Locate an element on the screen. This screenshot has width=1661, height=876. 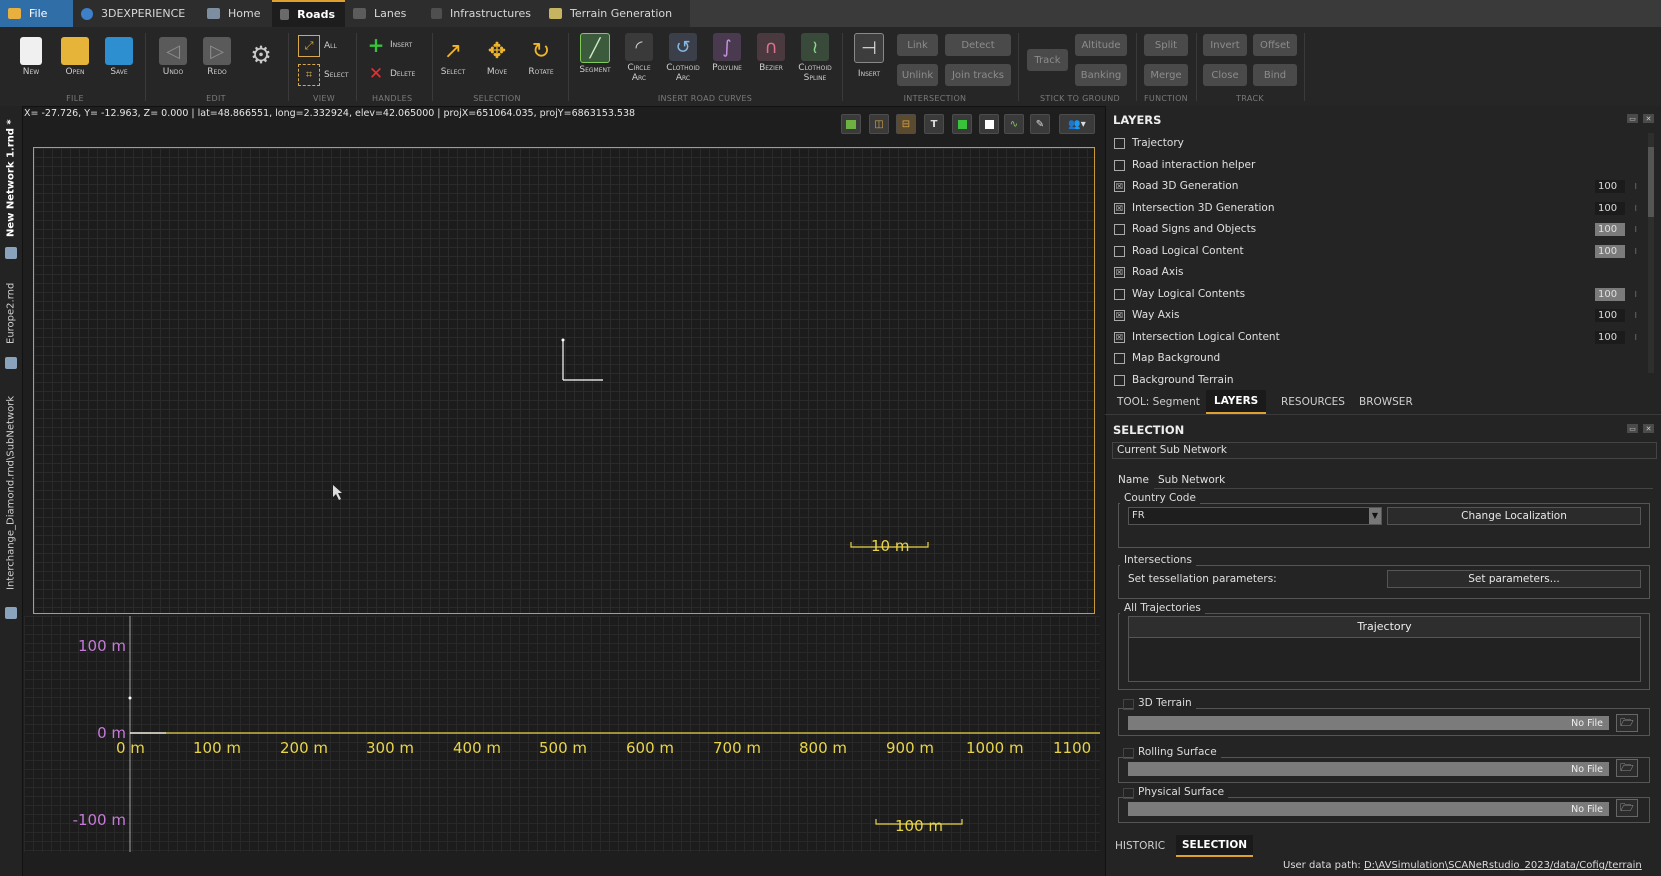
tab-lanes: Lanes is located at coordinates (384, 13).